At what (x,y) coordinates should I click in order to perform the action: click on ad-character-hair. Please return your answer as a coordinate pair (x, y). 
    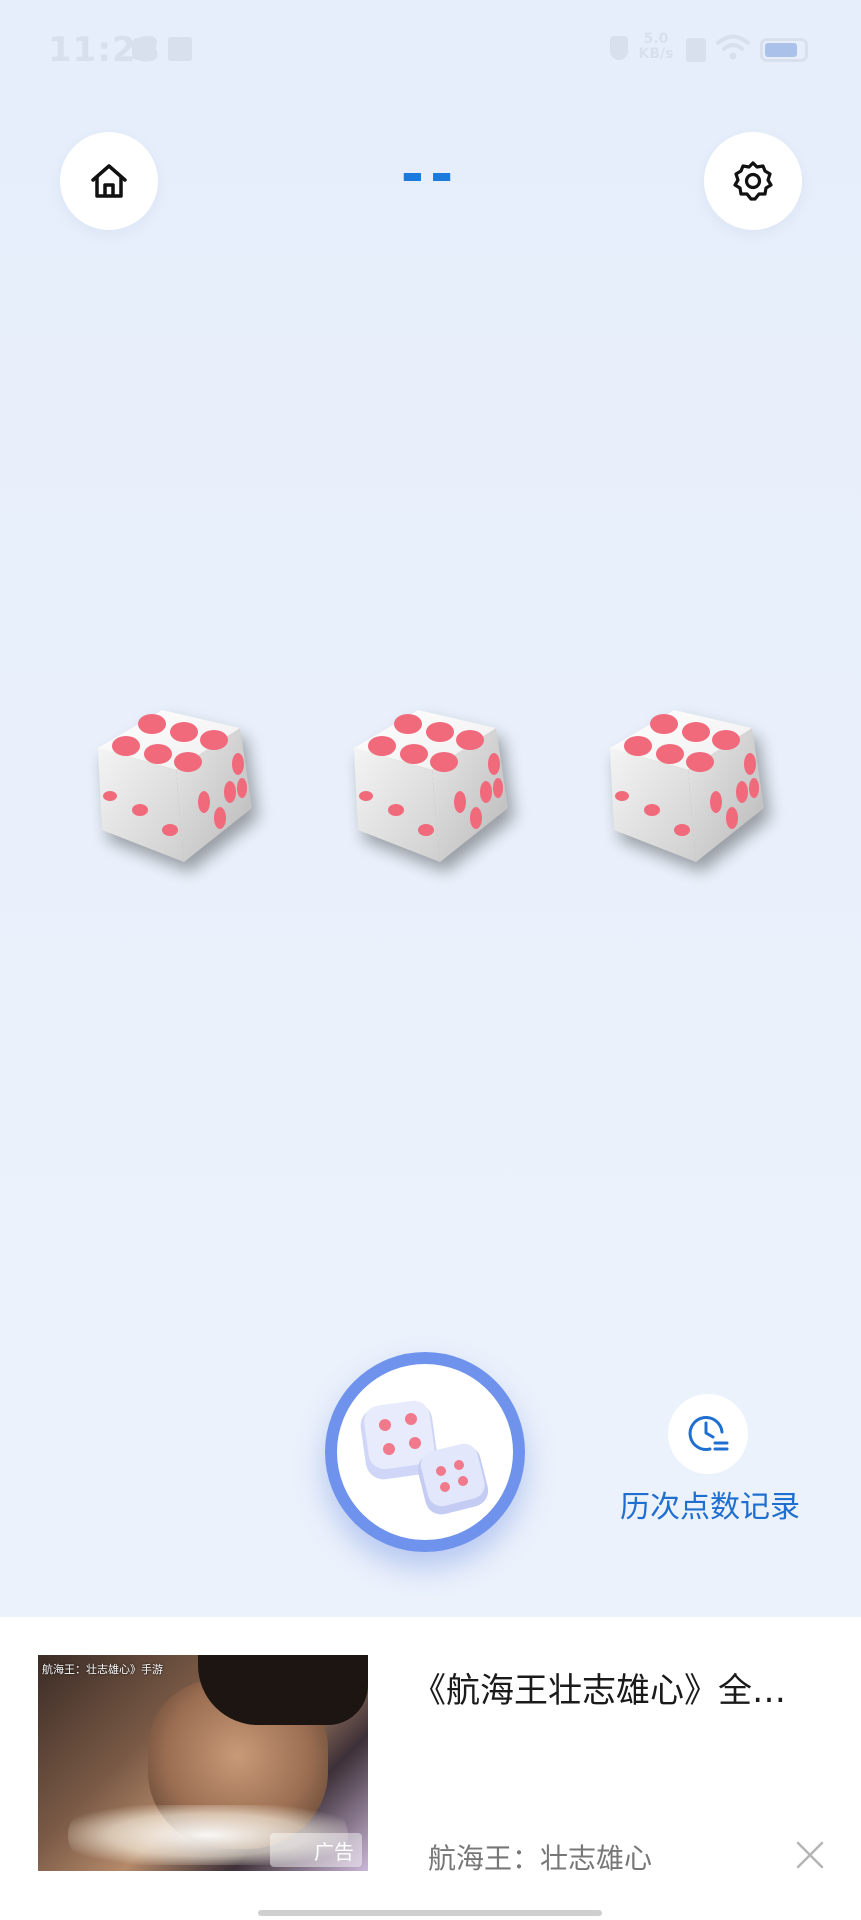
    Looking at the image, I should click on (283, 1690).